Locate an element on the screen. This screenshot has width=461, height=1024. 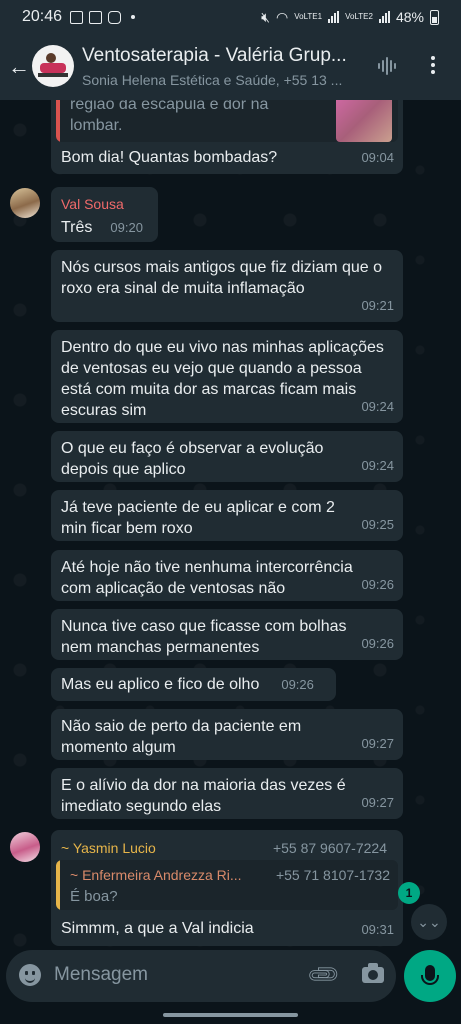
message-composer: Mensagem 📎︎ is located at coordinates (201, 976).